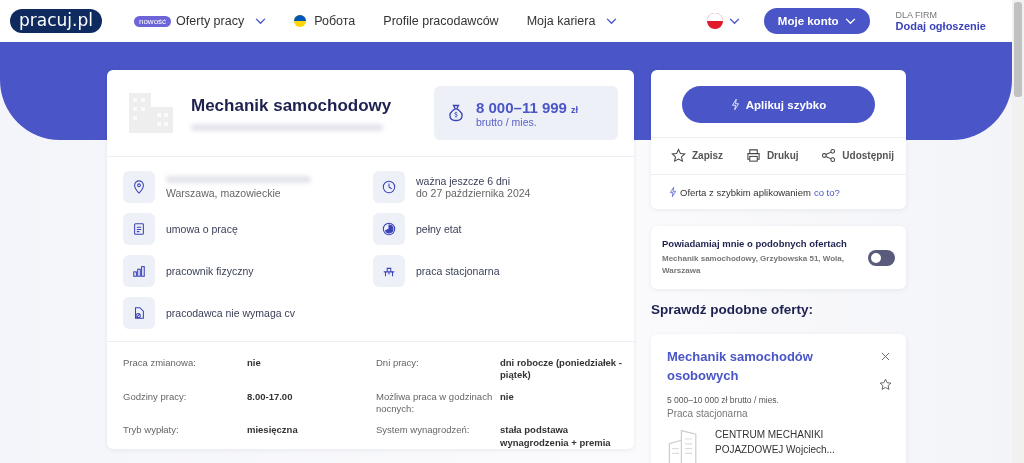 This screenshot has height=463, width=1024. Describe the element at coordinates (708, 413) in the screenshot. I see `offer-work-mode: Praca stacjonarna` at that location.